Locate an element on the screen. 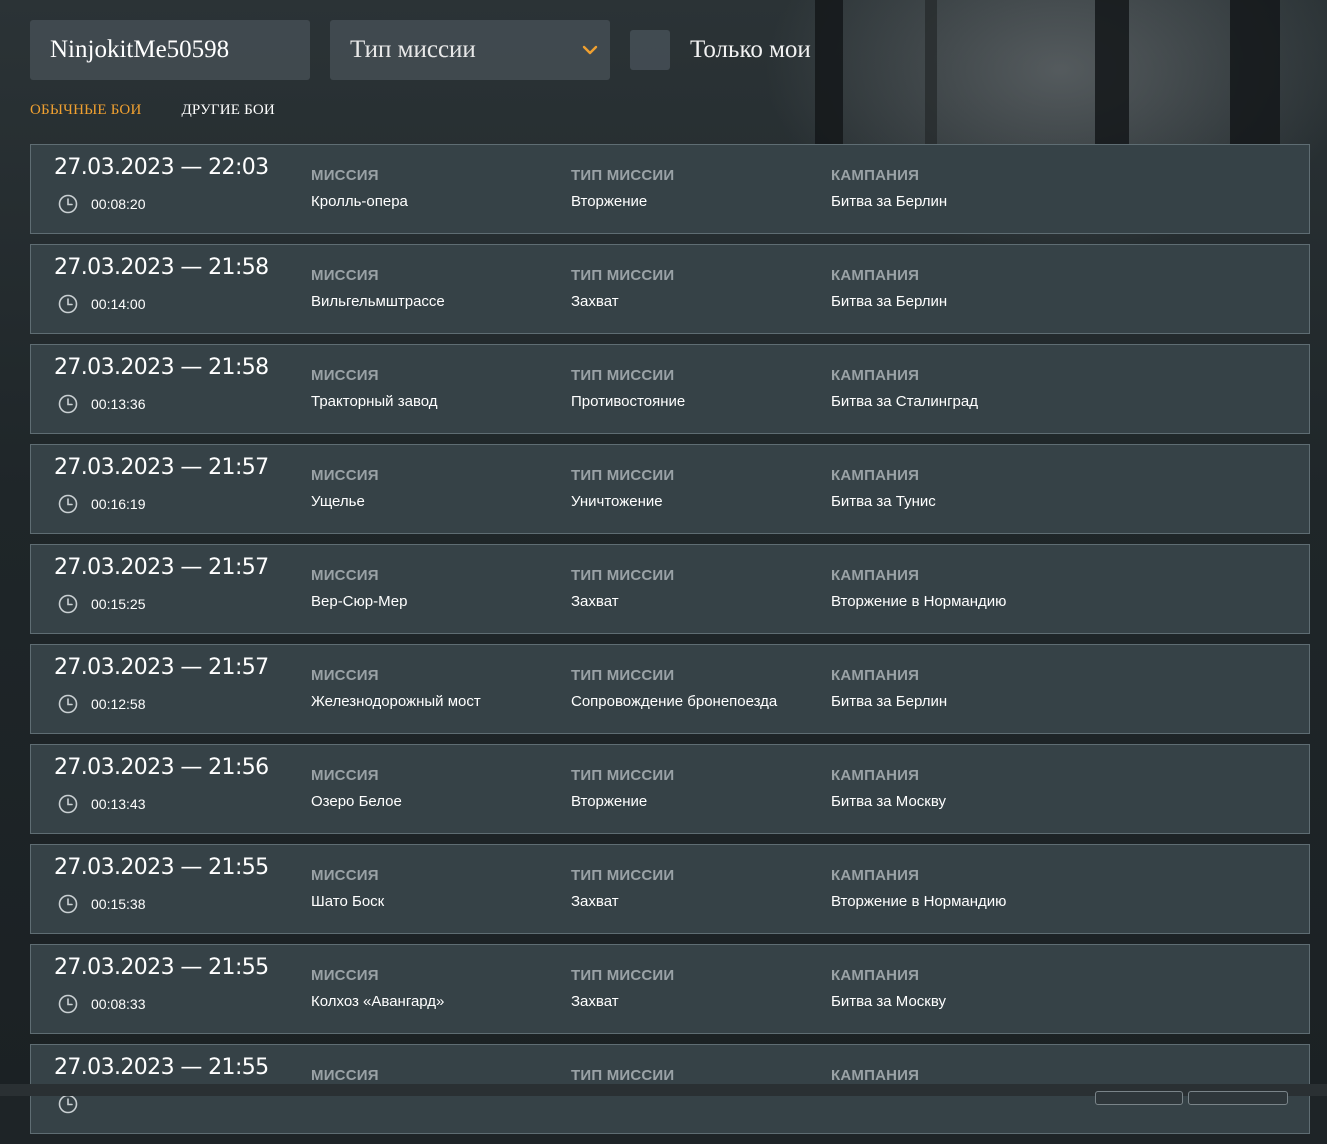 The width and height of the screenshot is (1327, 1144). mission-type-value: Противостояние is located at coordinates (628, 401).